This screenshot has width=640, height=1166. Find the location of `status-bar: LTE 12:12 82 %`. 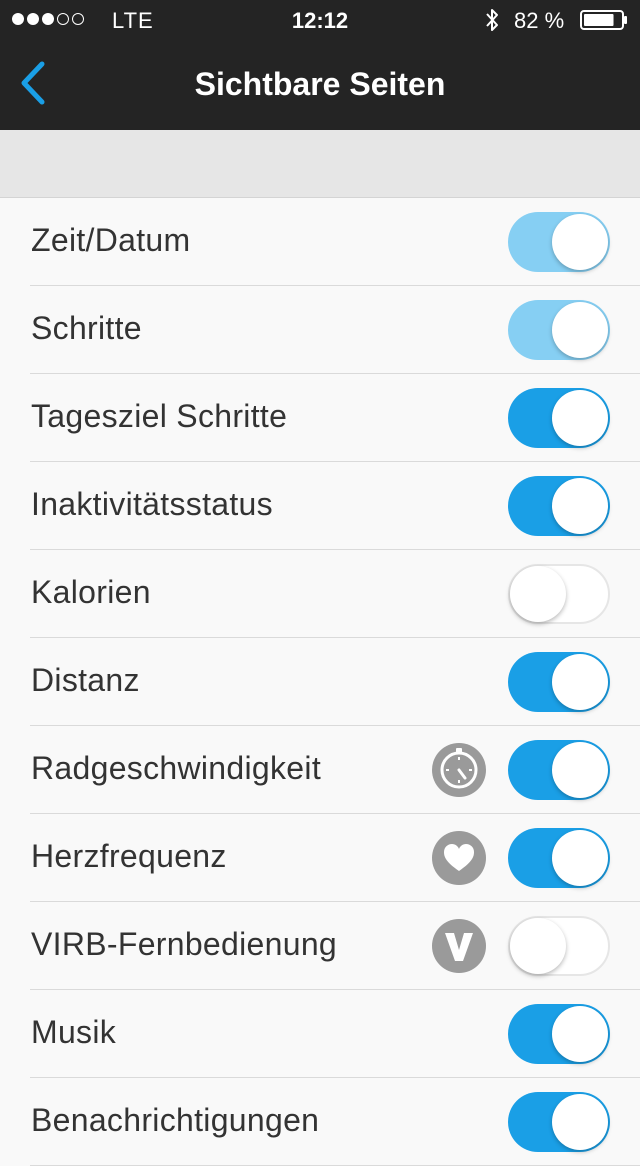

status-bar: LTE 12:12 82 % is located at coordinates (320, 20).